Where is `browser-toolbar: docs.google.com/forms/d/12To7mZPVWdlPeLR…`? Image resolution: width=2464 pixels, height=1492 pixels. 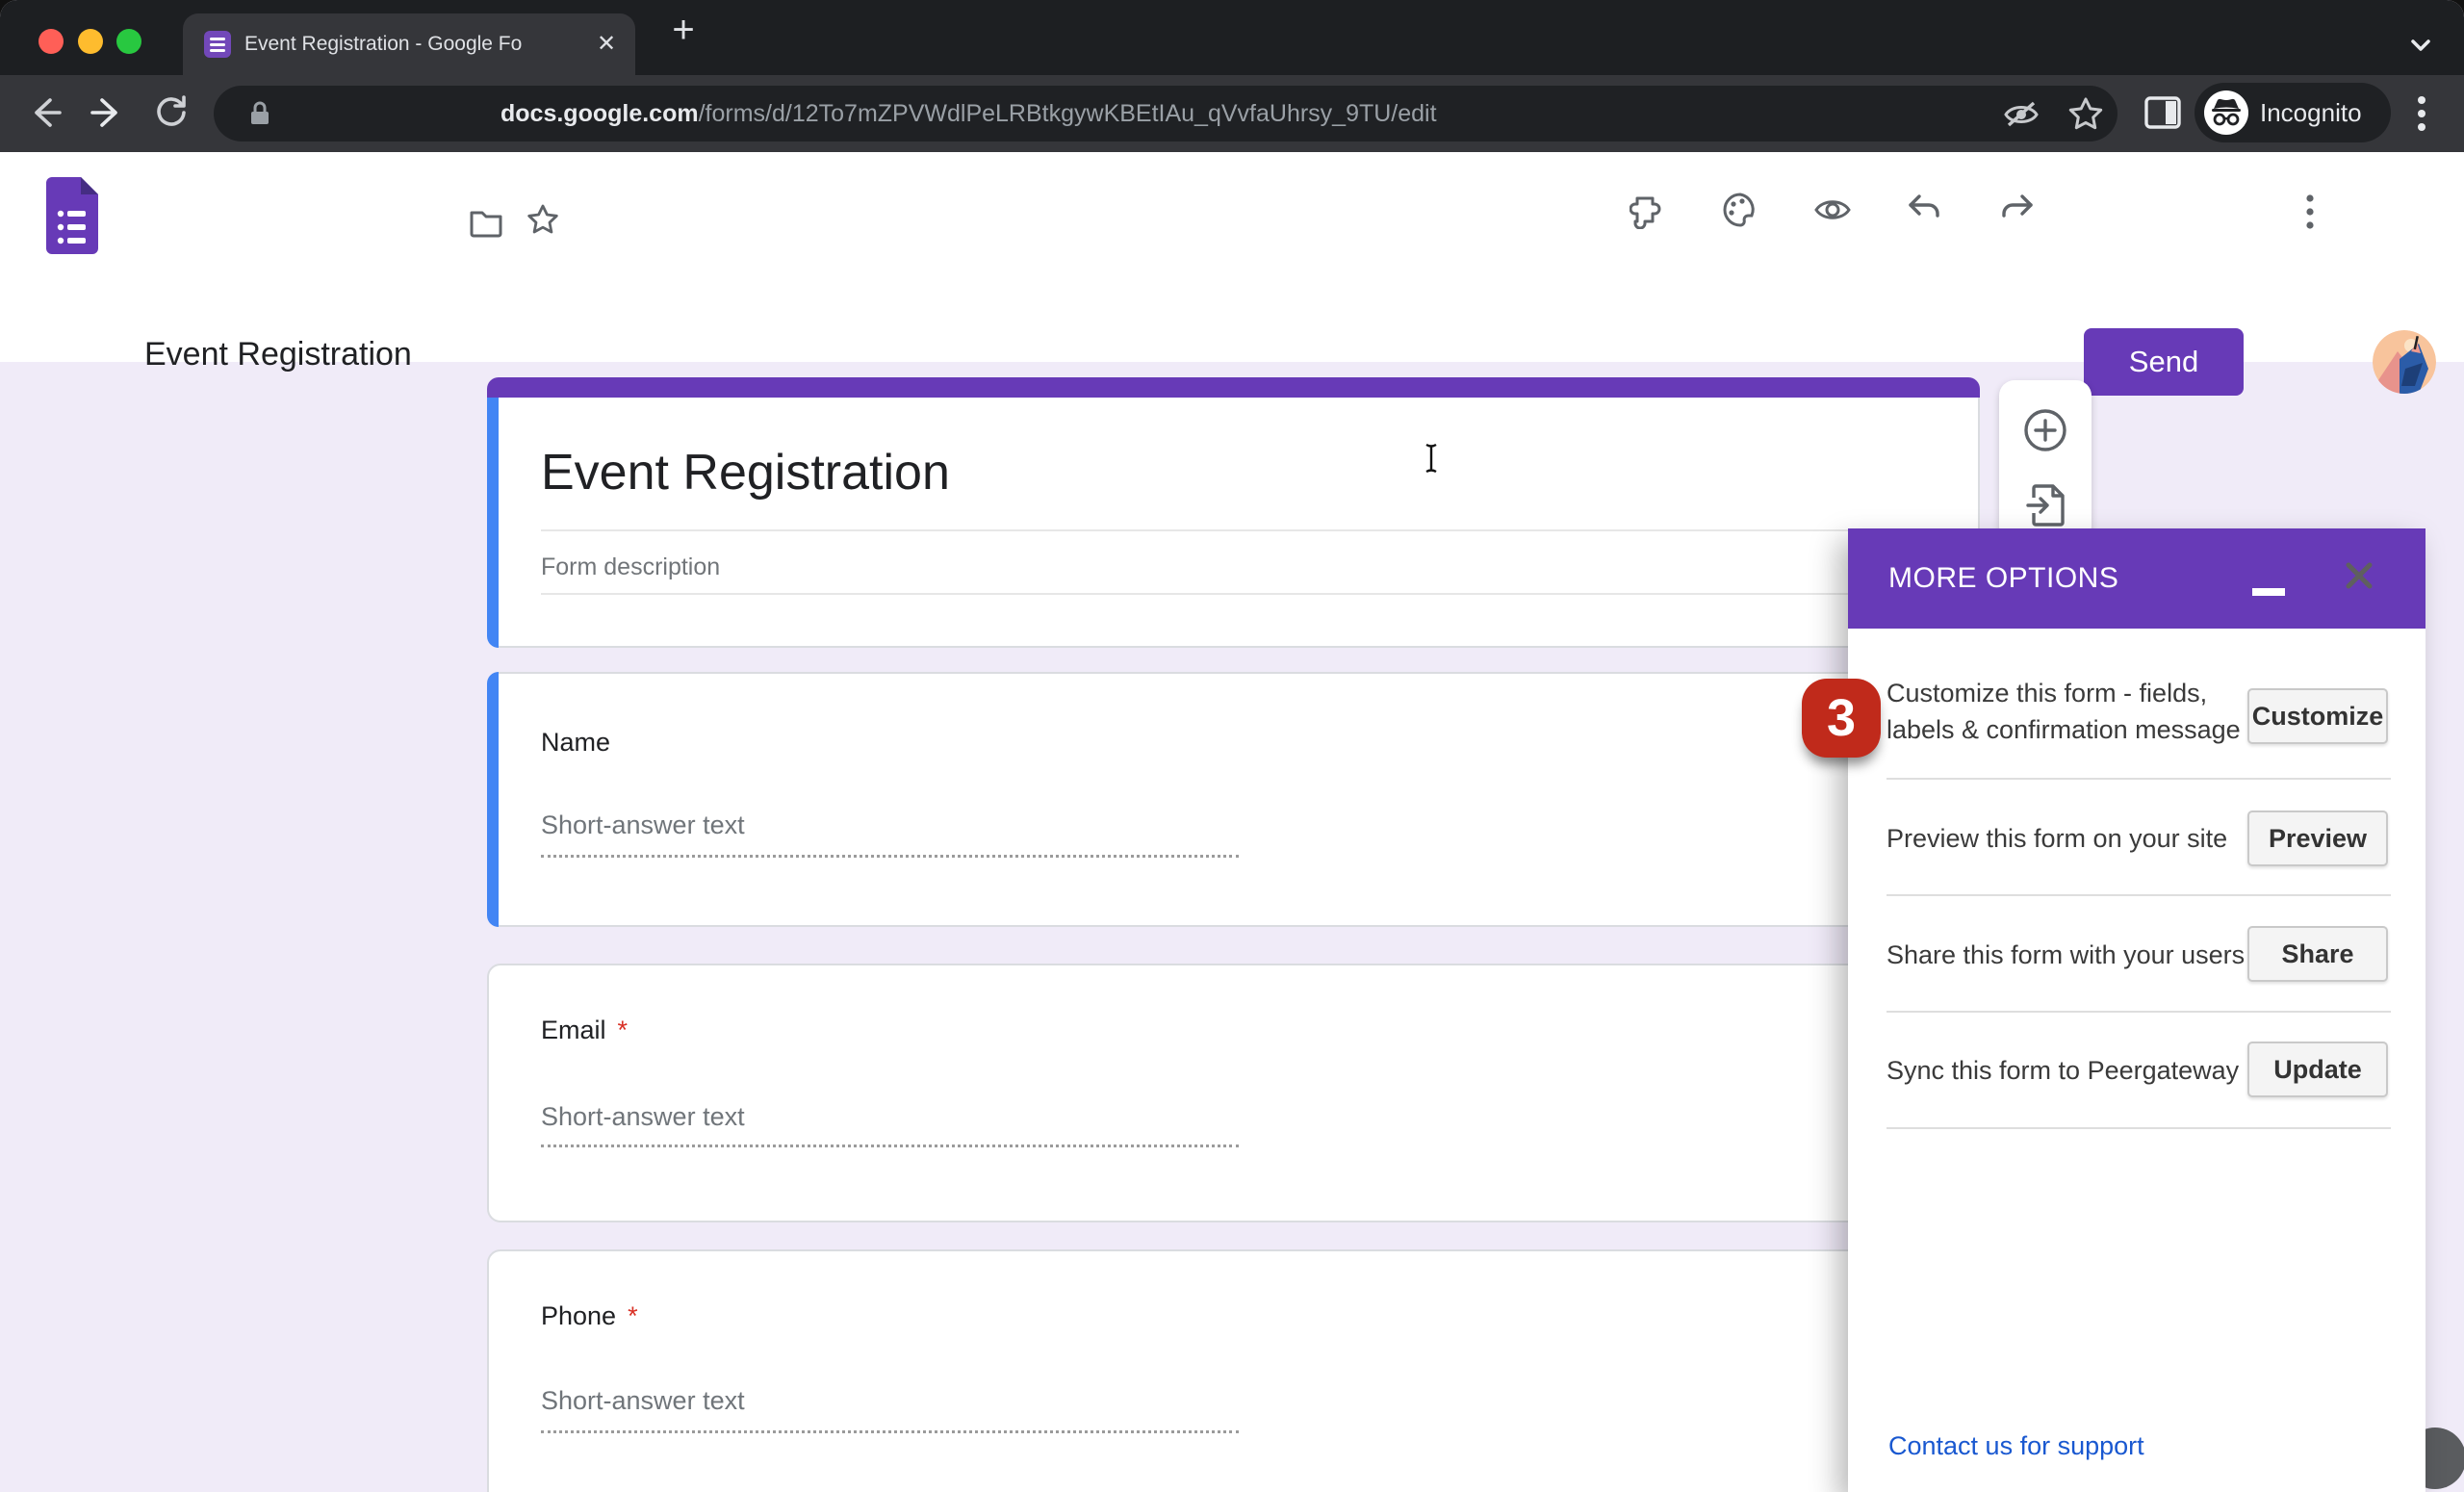
browser-toolbar: docs.google.com/forms/d/12To7mZPVWdlPeLR… is located at coordinates (1232, 113).